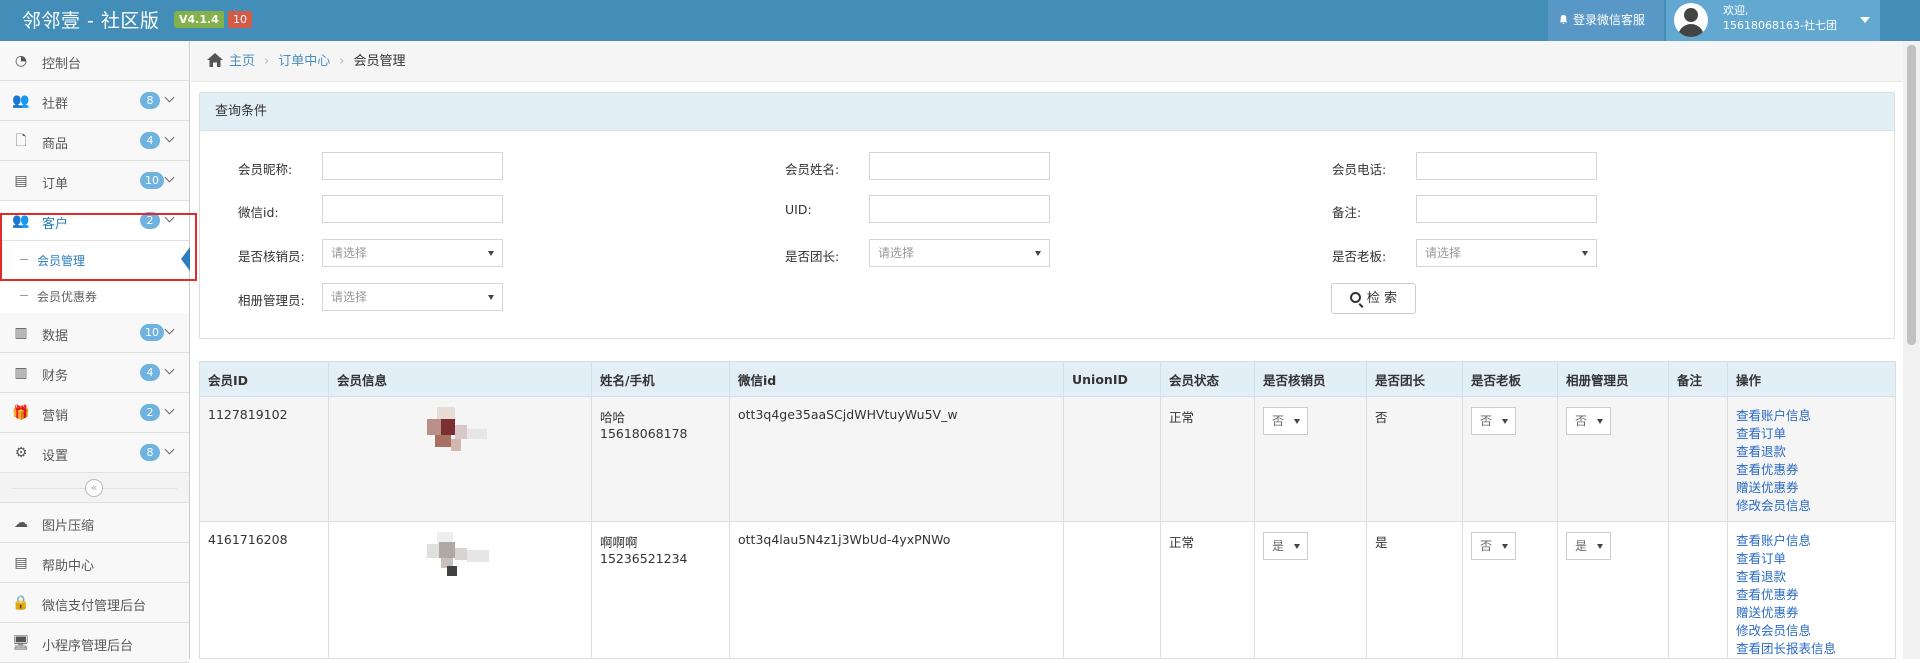 Image resolution: width=1920 pixels, height=663 pixels. Describe the element at coordinates (1510, 379) in the screenshot. I see `column-header: 是否老板` at that location.